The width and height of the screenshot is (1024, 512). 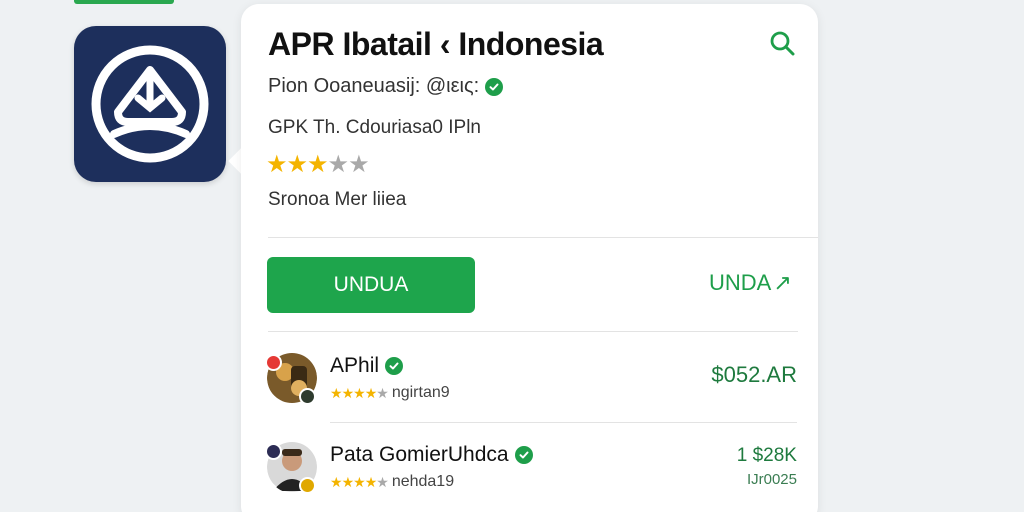 I want to click on version-info: GPK Th. Cdouriasa0 IPln, so click(x=374, y=127).